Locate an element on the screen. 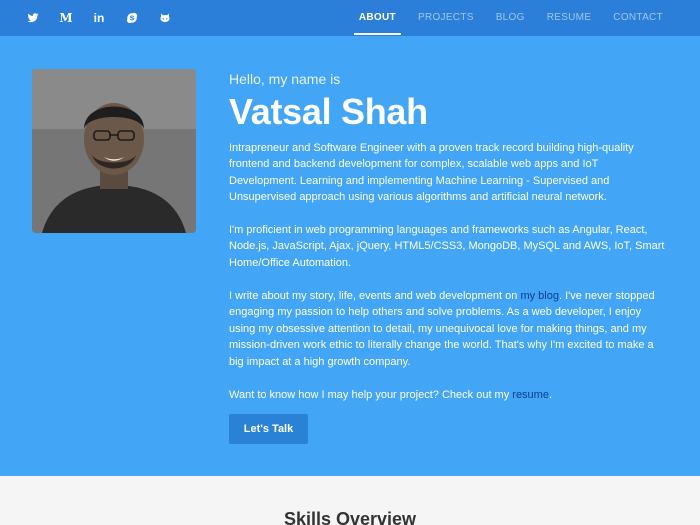  nav-projects: PROJECTS is located at coordinates (446, 18).